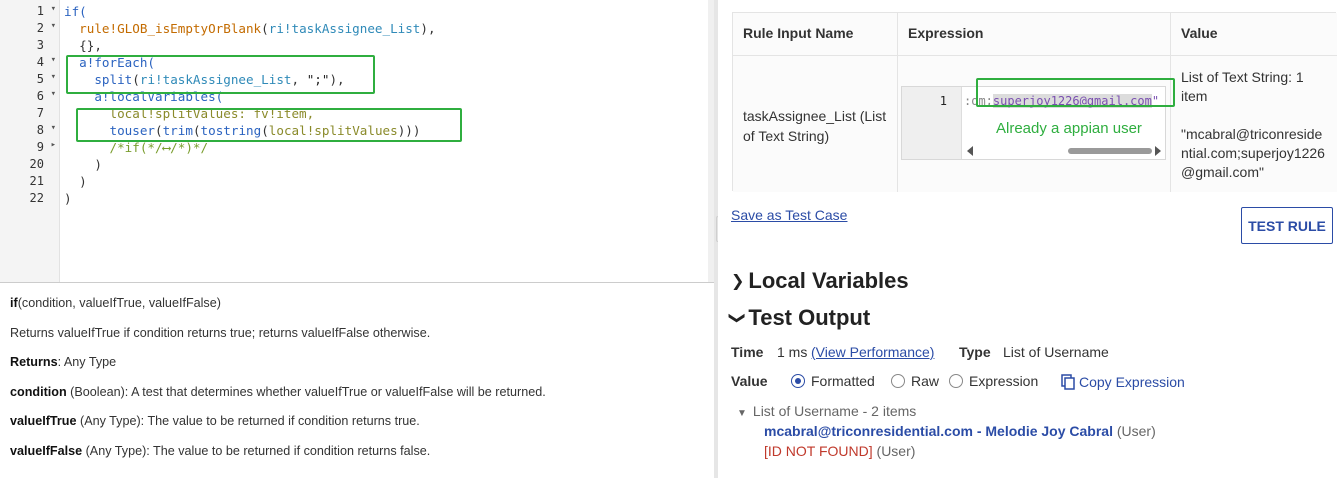 The width and height of the screenshot is (1338, 478). What do you see at coordinates (1069, 128) in the screenshot?
I see `annotation-label: Already a appian user` at bounding box center [1069, 128].